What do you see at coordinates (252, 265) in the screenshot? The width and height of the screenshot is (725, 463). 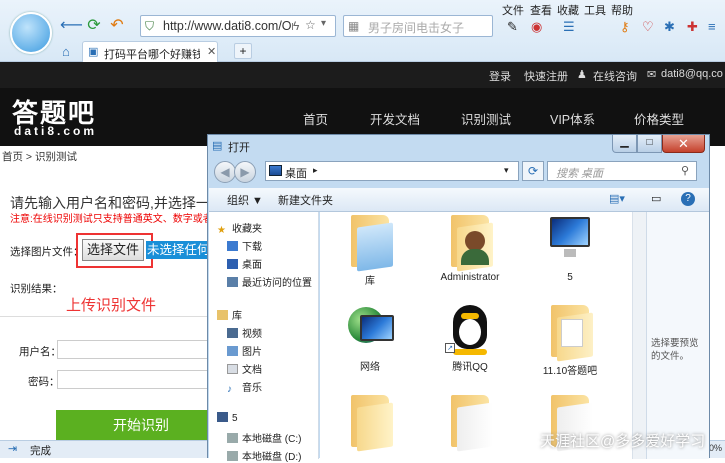 I see `sidebar-desktop-label: 桌面` at bounding box center [252, 265].